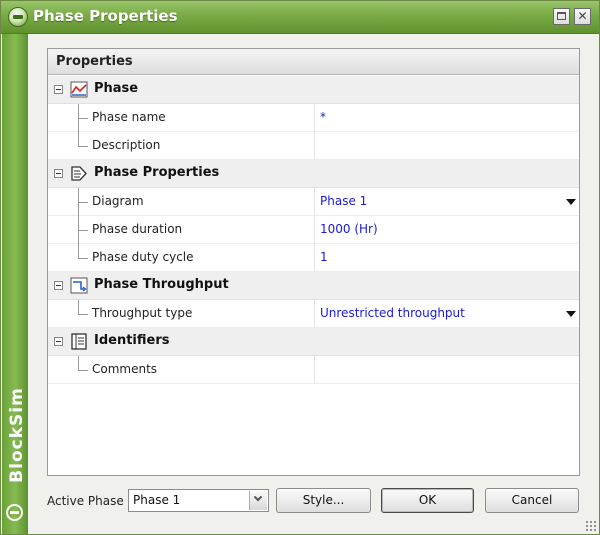  Describe the element at coordinates (129, 117) in the screenshot. I see `property-label: Phase name` at that location.